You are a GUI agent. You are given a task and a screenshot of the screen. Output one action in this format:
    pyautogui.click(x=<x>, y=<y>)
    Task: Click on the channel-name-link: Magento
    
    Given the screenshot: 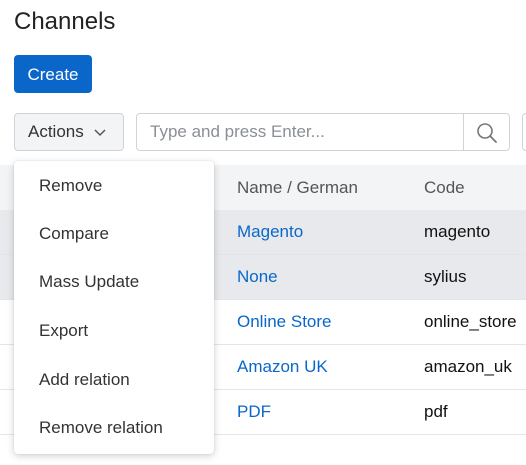 What is the action you would take?
    pyautogui.click(x=270, y=232)
    